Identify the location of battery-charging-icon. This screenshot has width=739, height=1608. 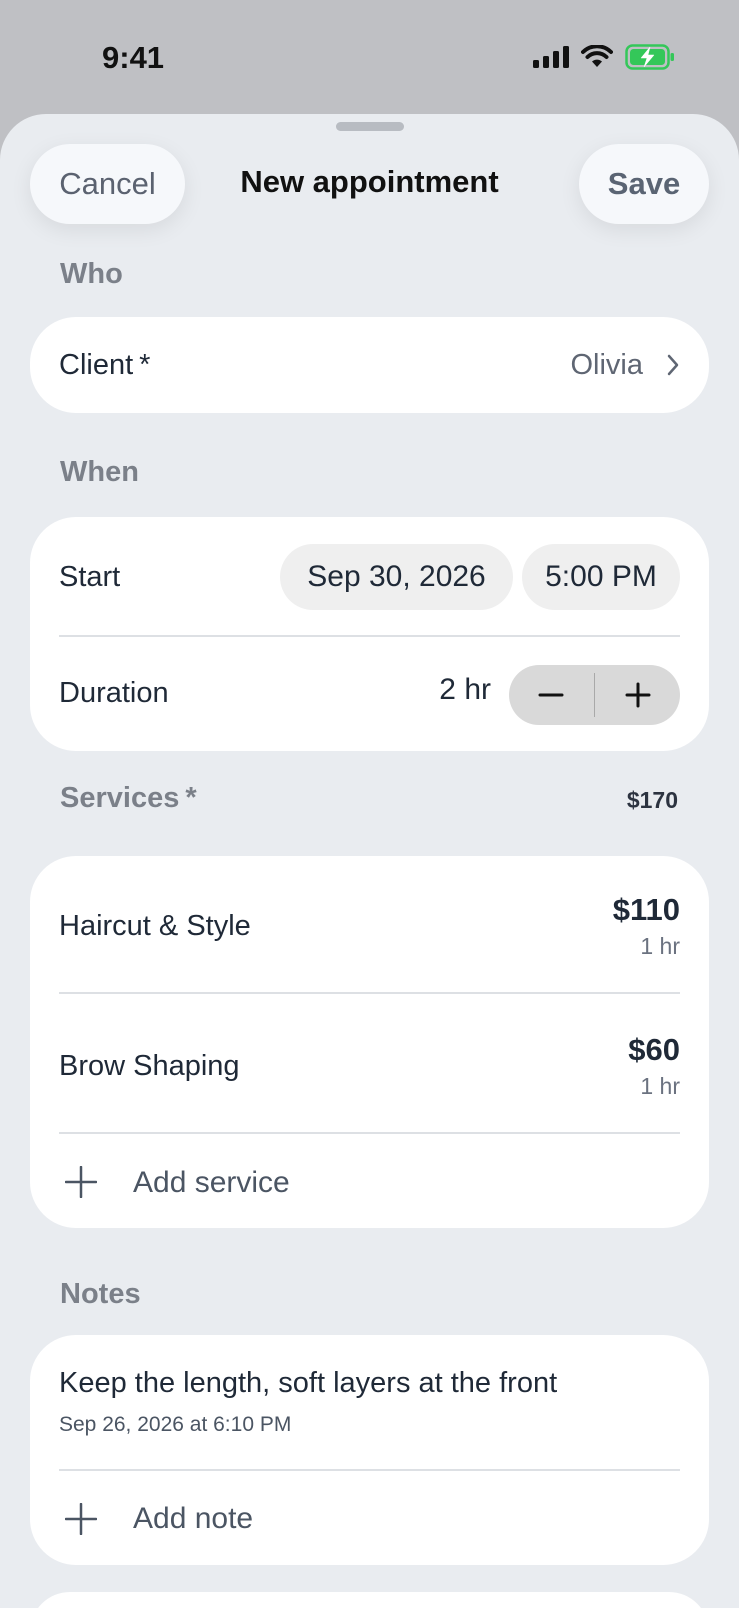
(650, 57).